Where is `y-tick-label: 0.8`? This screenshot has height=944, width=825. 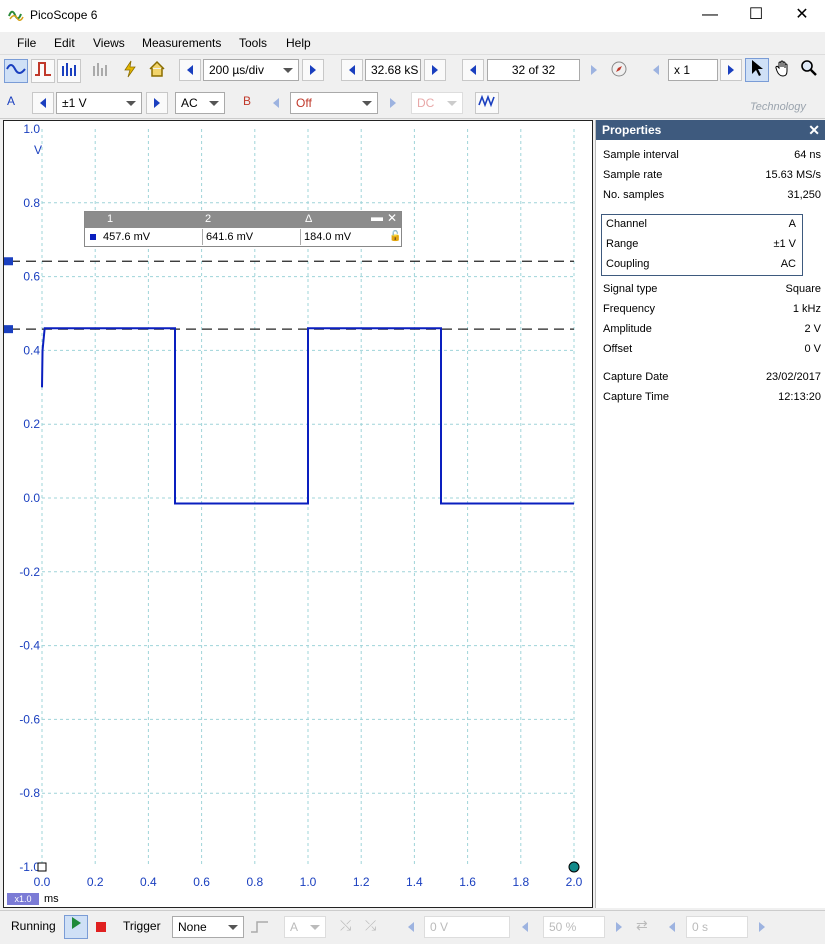
y-tick-label: 0.8 is located at coordinates (31, 203).